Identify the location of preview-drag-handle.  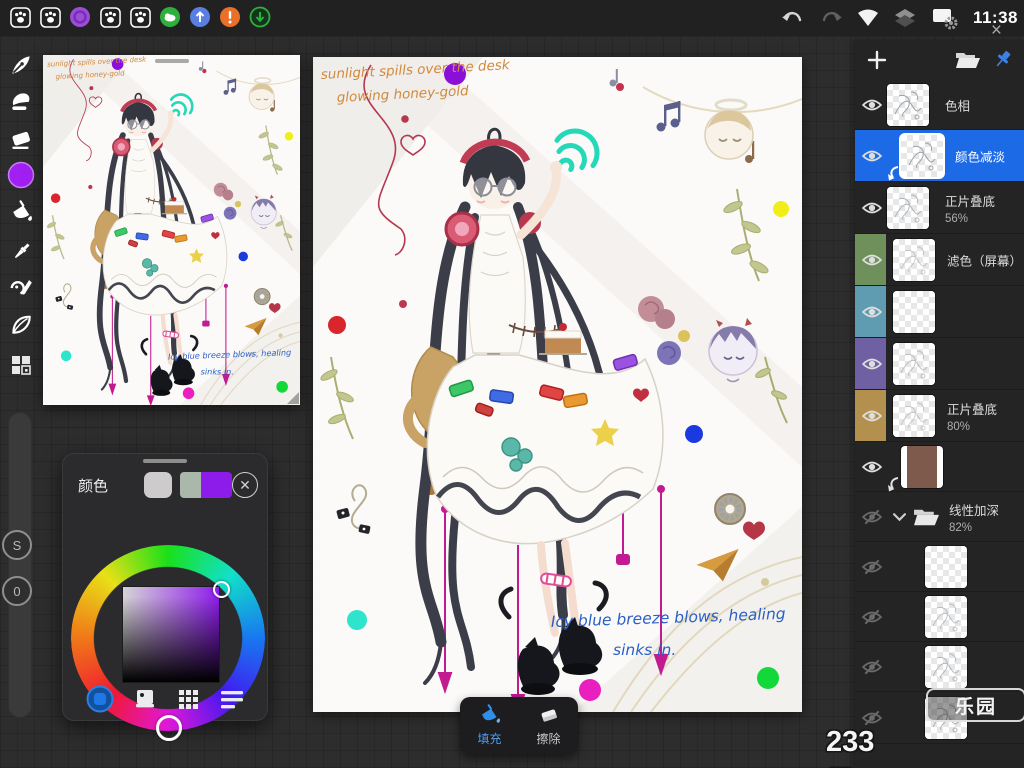
(171, 61).